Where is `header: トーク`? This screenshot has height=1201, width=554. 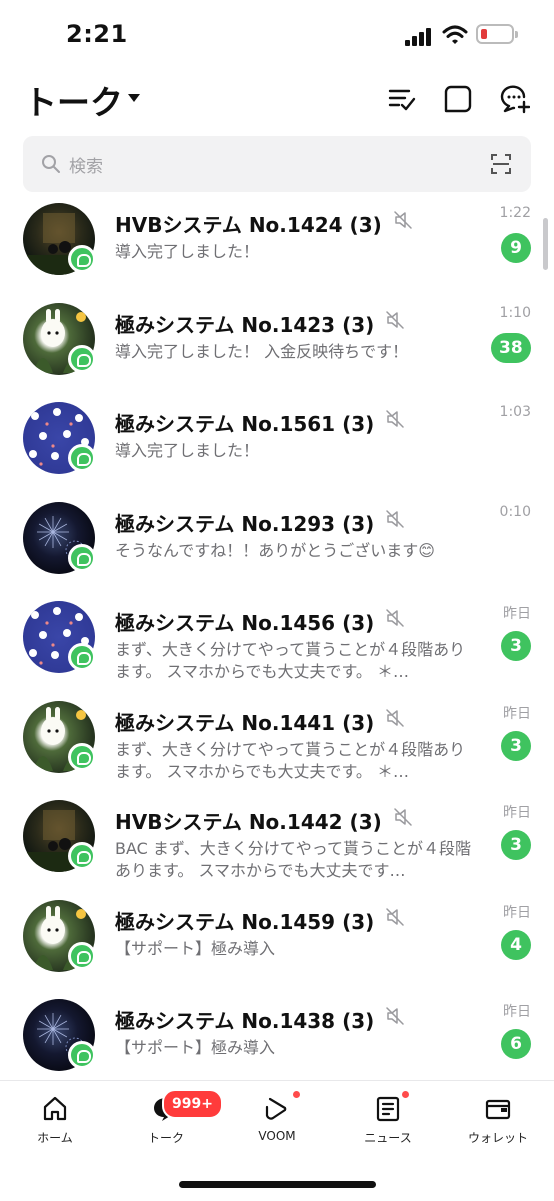 header: トーク is located at coordinates (277, 100).